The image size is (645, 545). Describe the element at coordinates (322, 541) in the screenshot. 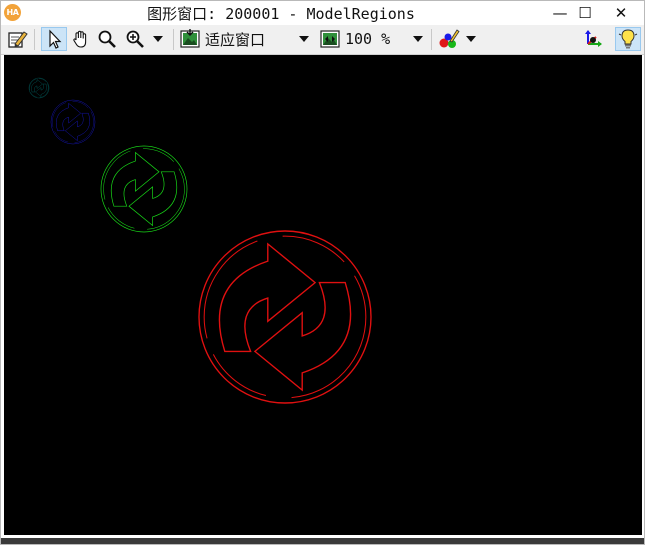

I see `window-bottom-edge` at that location.